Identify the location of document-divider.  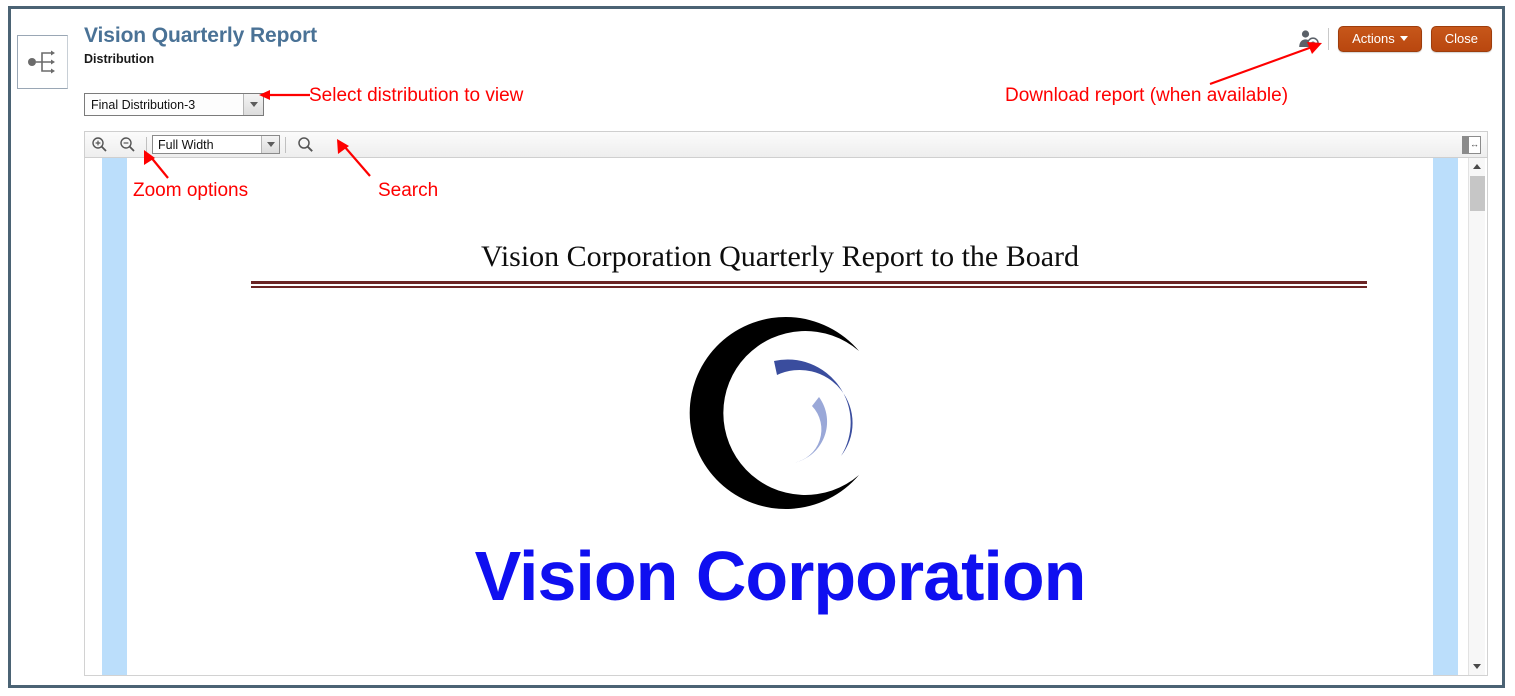
(809, 284).